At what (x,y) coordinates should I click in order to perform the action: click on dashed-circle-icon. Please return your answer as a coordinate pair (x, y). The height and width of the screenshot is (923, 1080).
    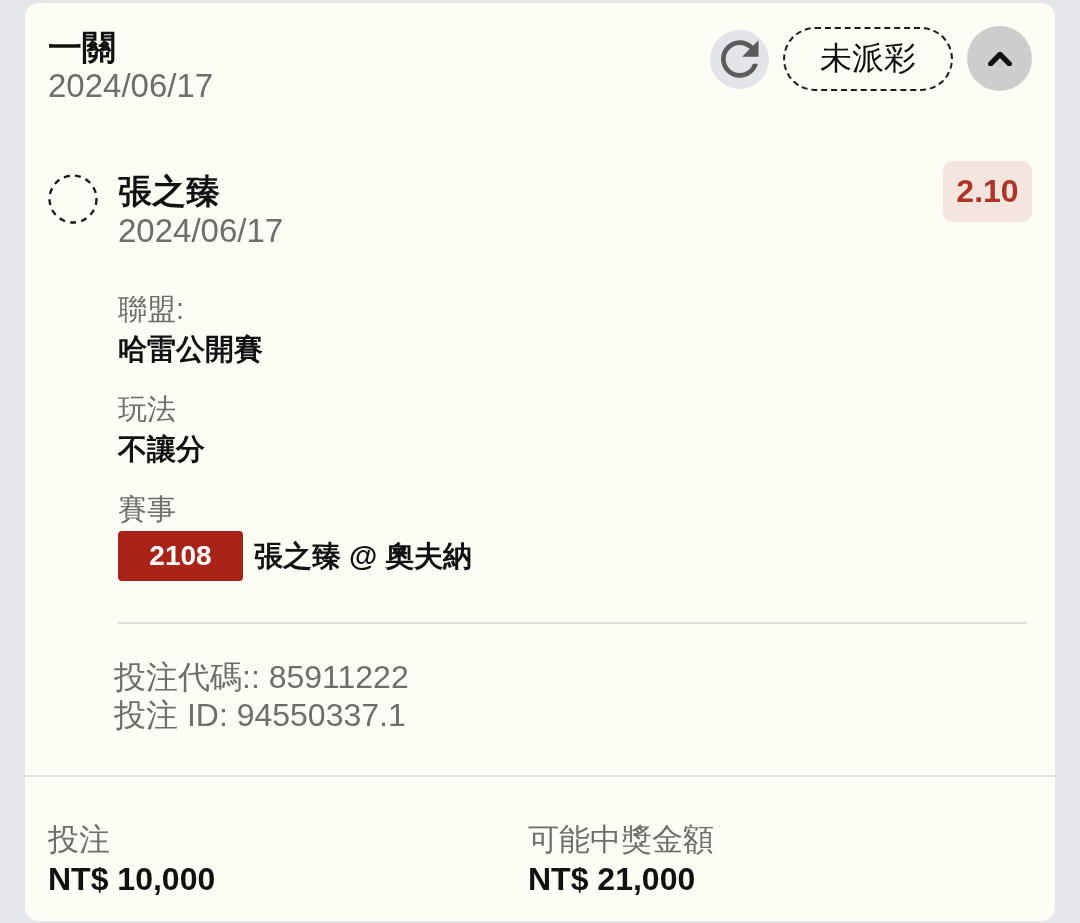
    Looking at the image, I should click on (73, 199).